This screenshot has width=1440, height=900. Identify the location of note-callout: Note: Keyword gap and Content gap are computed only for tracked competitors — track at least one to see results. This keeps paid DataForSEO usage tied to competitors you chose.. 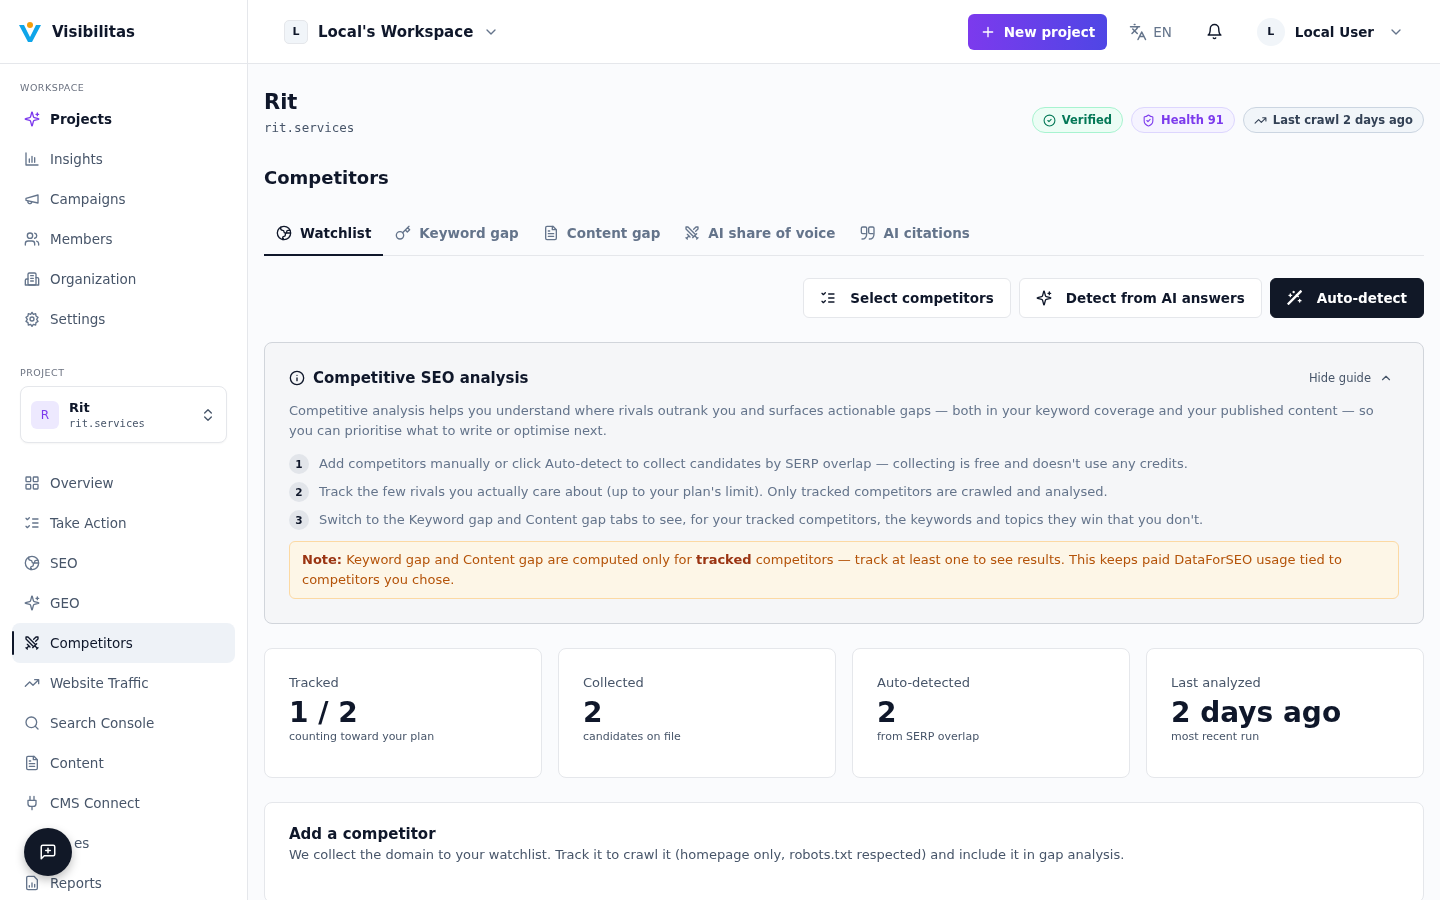
(844, 570).